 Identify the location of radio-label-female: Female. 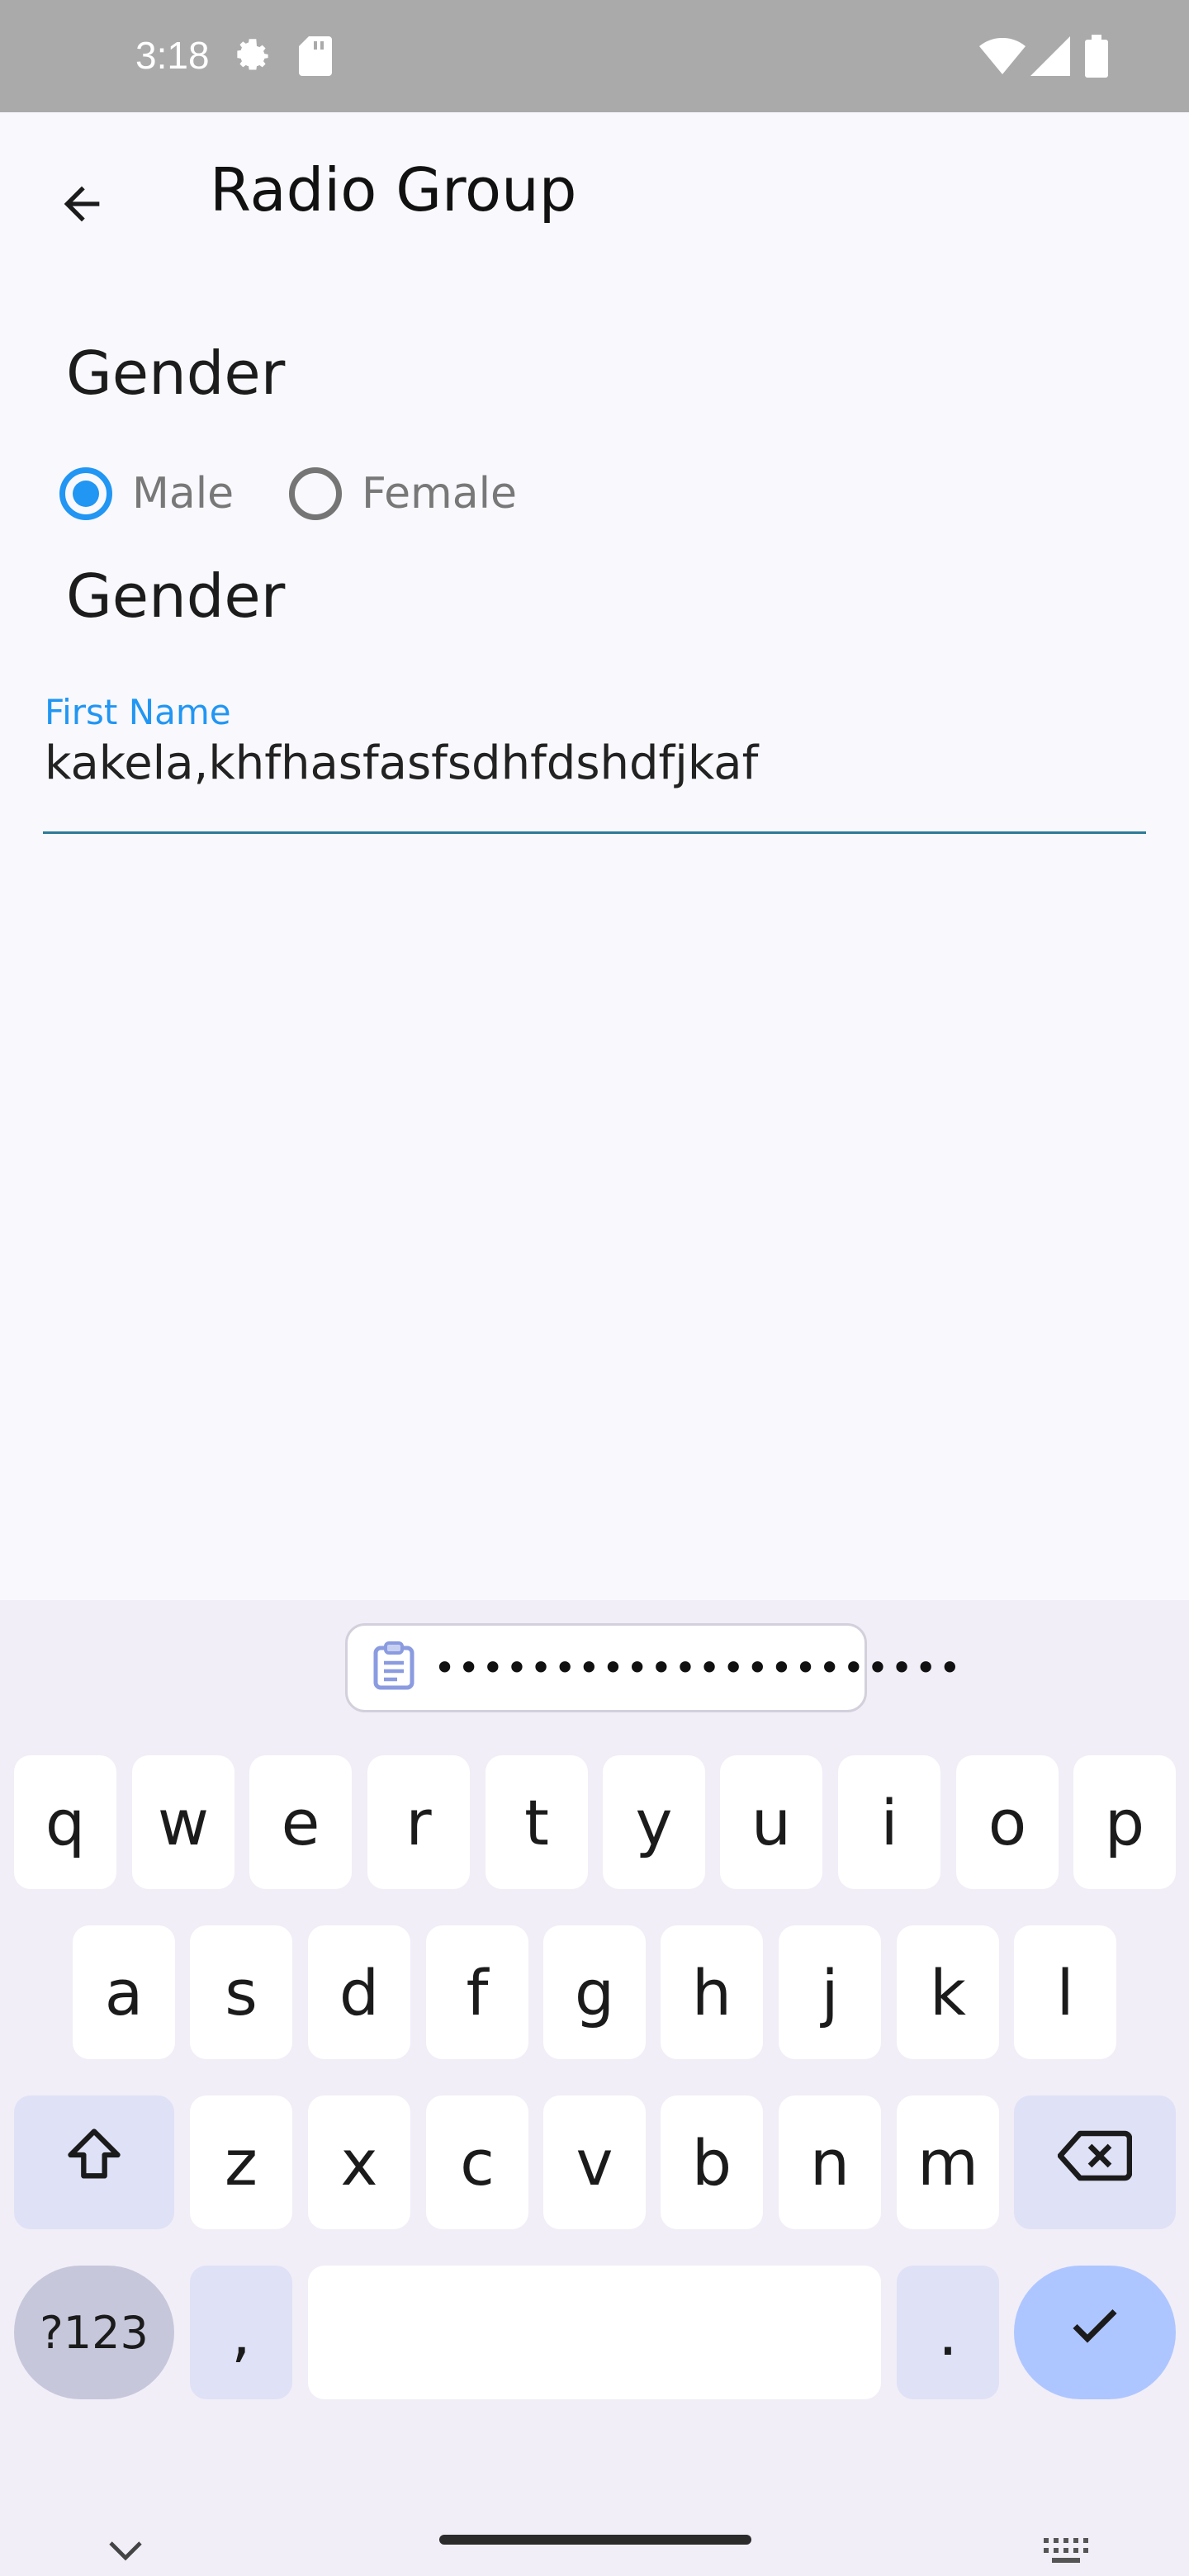
(440, 494).